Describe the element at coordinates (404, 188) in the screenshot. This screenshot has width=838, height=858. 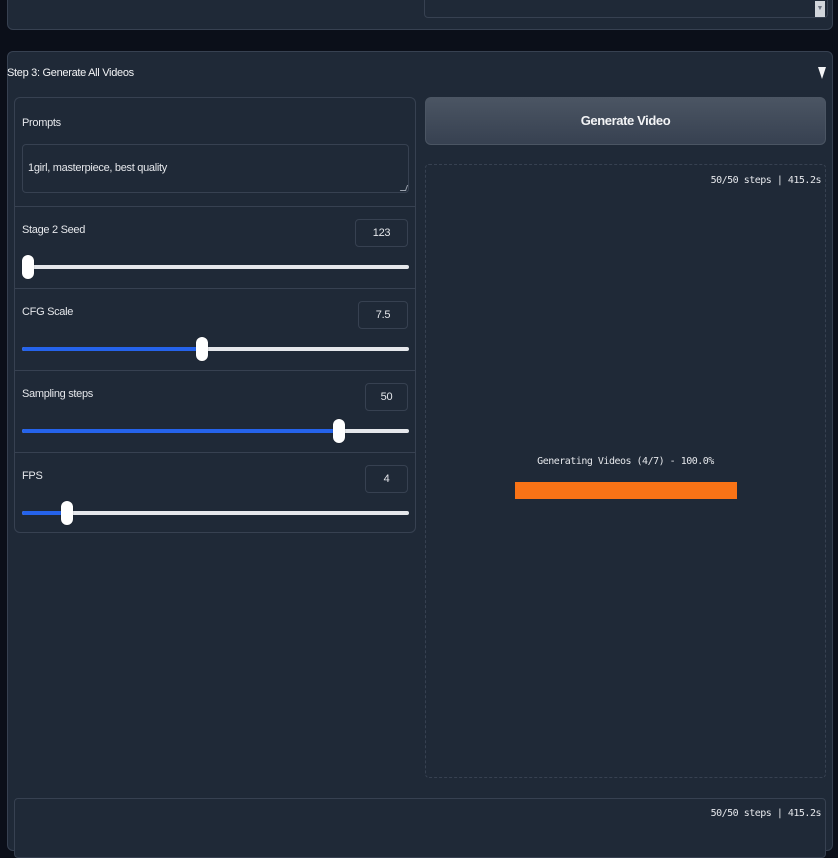
I see `resize-handle-icon` at that location.